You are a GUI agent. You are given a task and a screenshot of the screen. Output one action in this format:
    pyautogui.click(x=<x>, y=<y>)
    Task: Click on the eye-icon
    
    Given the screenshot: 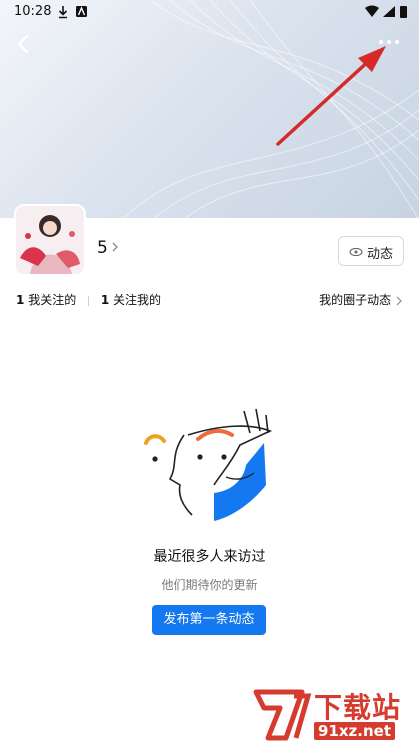 What is the action you would take?
    pyautogui.click(x=356, y=252)
    